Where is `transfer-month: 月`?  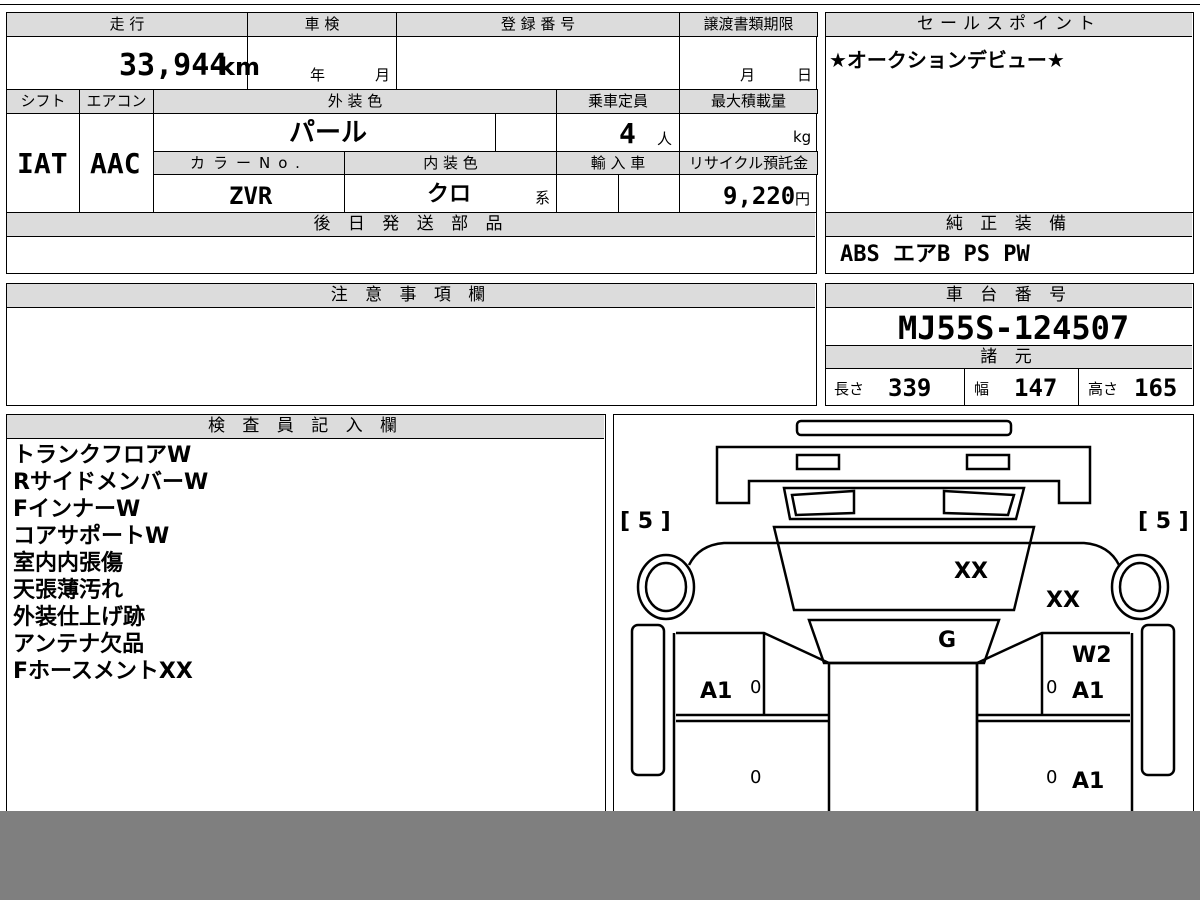 transfer-month: 月 is located at coordinates (748, 75).